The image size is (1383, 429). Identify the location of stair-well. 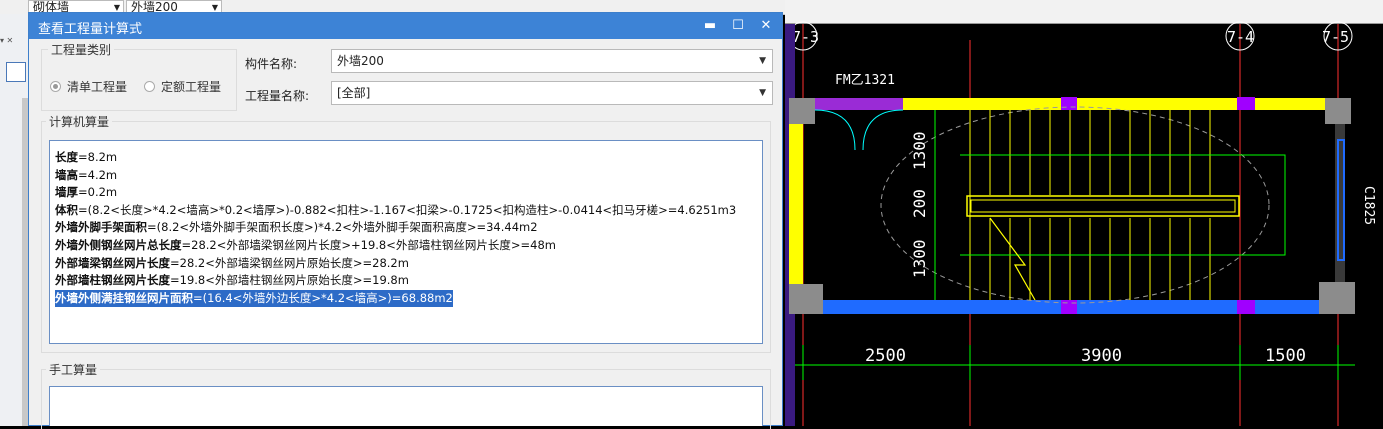
(1103, 206).